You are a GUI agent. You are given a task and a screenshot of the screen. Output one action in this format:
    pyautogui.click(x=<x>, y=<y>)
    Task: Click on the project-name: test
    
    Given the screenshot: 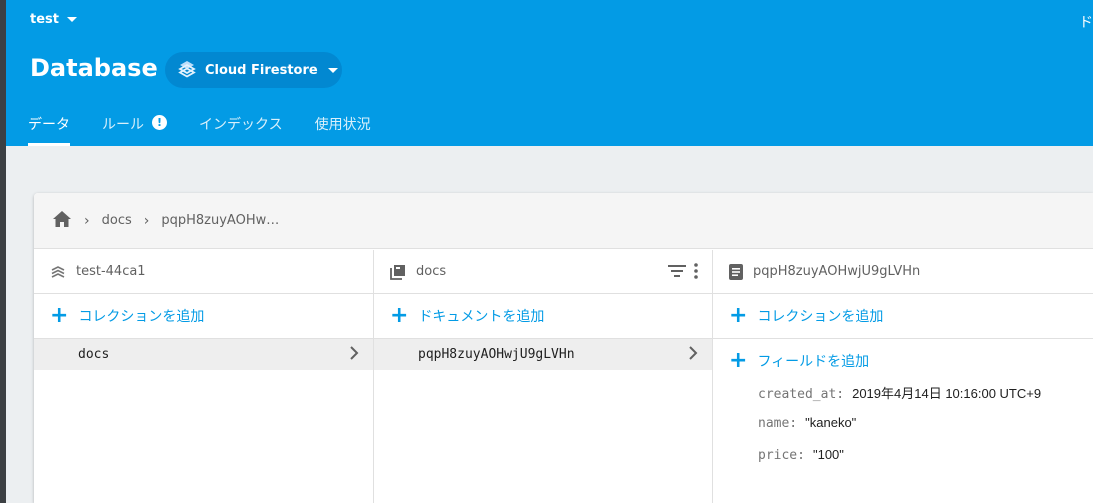 What is the action you would take?
    pyautogui.click(x=44, y=19)
    